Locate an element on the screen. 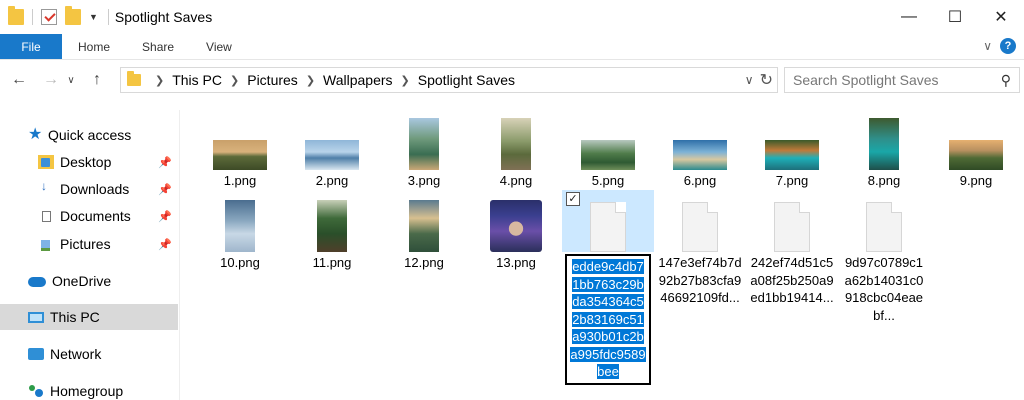 The image size is (1024, 400). desktop-folder-icon is located at coordinates (46, 162).